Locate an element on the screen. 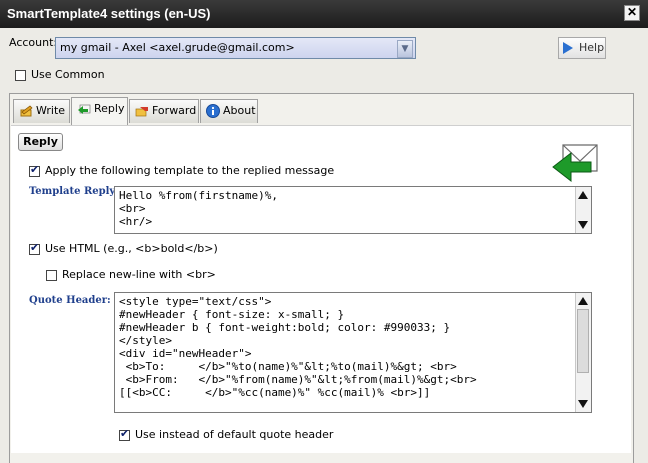 The height and width of the screenshot is (463, 648). use-html-row: Use HTML (e.g., <b>bold</b>) is located at coordinates (123, 248).